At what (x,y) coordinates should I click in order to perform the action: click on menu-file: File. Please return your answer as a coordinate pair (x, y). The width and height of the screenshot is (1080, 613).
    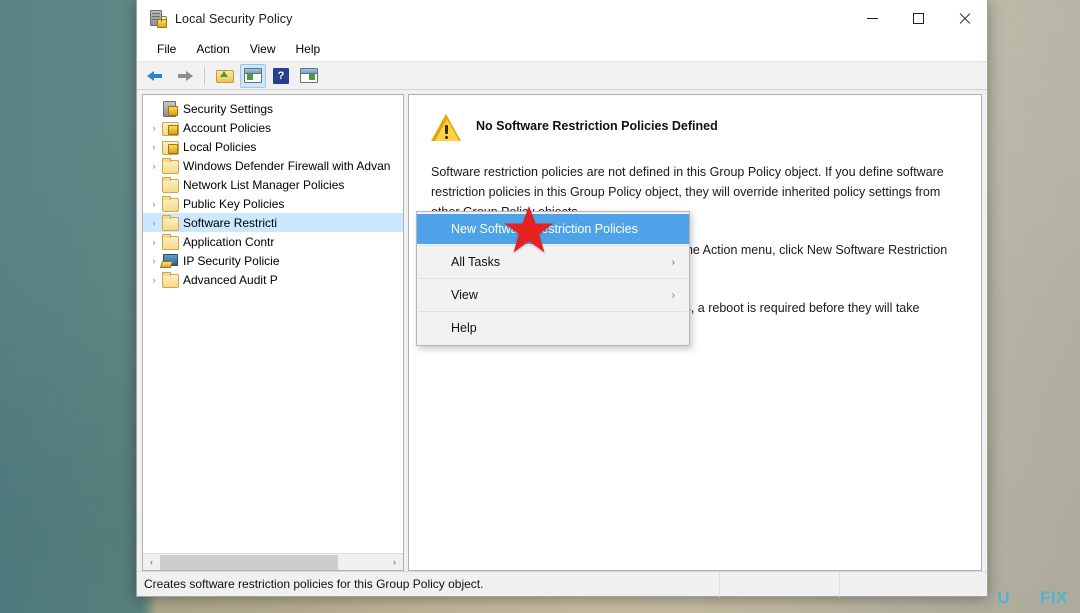
    Looking at the image, I should click on (166, 49).